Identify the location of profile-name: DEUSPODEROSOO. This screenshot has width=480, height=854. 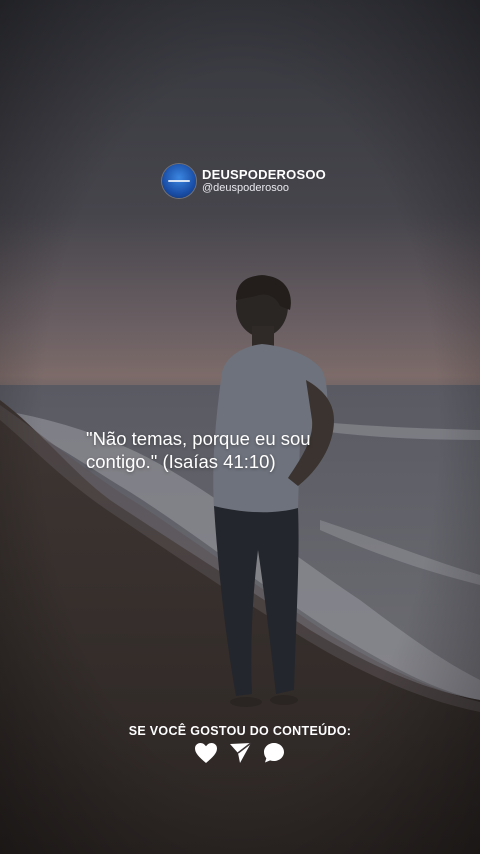
(264, 174).